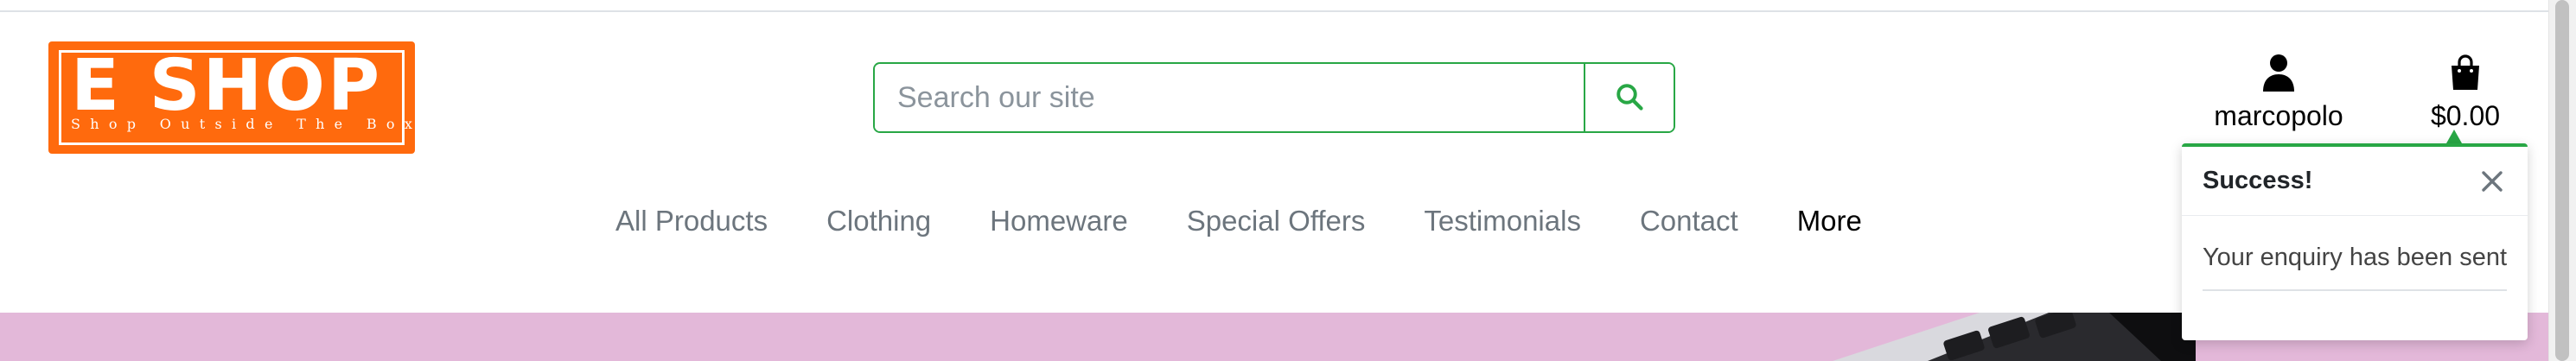 The image size is (2576, 361). Describe the element at coordinates (2492, 181) in the screenshot. I see `close-icon` at that location.